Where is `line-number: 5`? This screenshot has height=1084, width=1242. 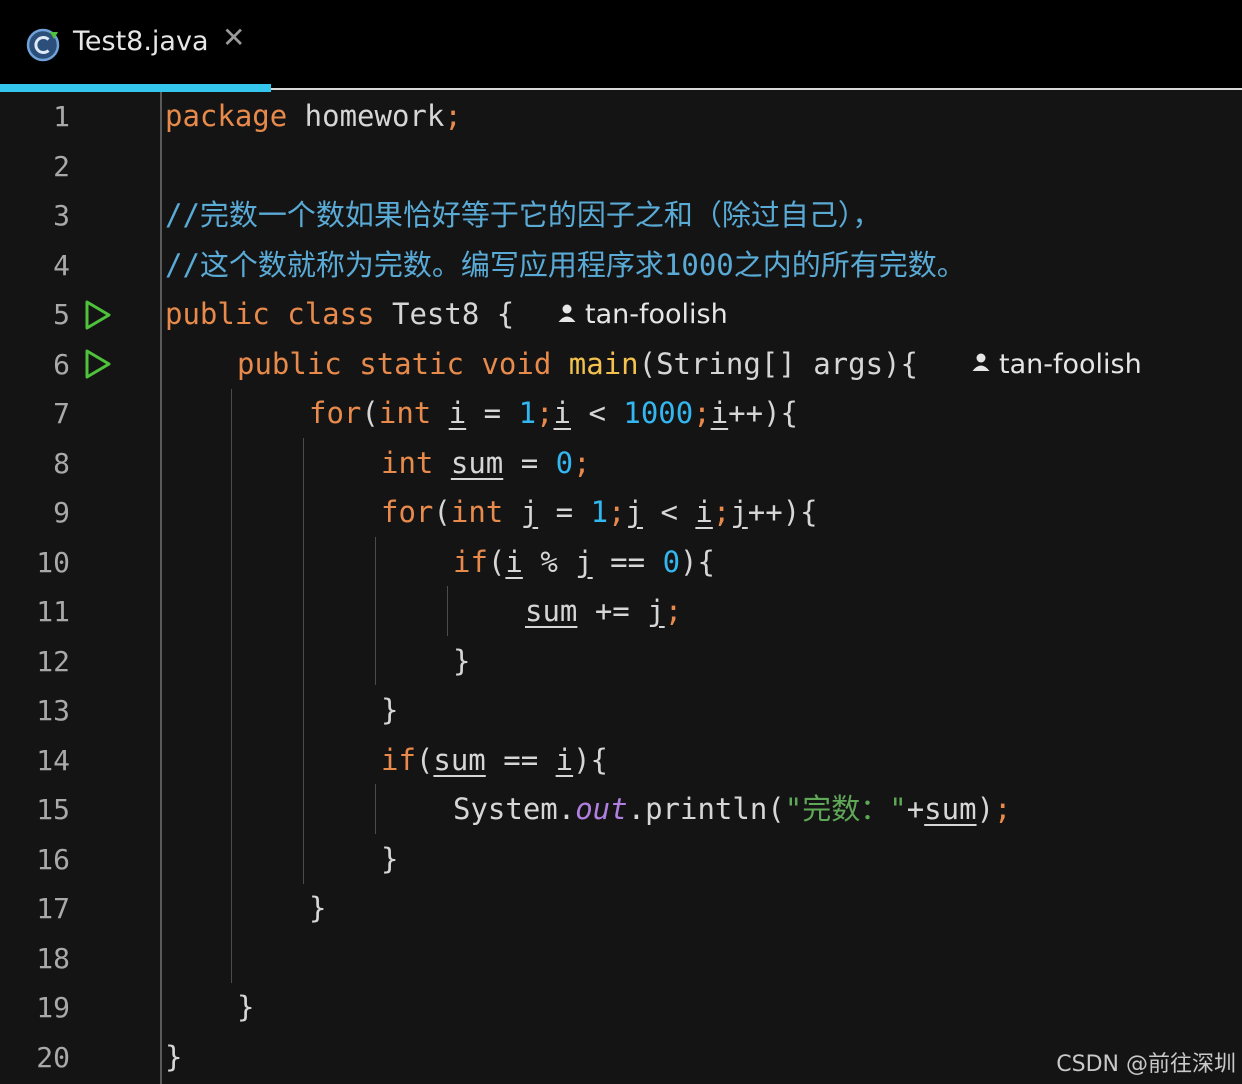 line-number: 5 is located at coordinates (61, 314).